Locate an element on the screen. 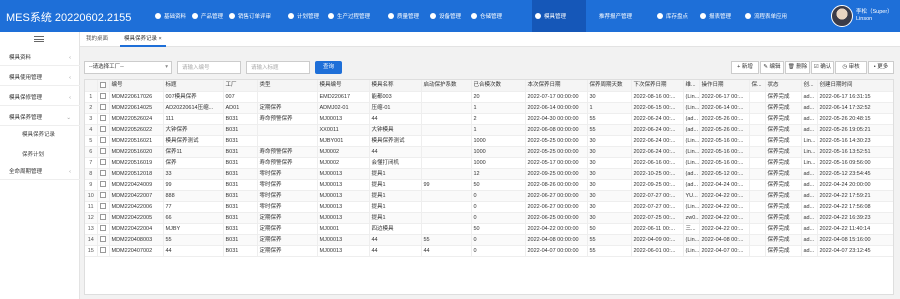  table-cell: 2022-04-07 23:12:45 is located at coordinates (855, 251).